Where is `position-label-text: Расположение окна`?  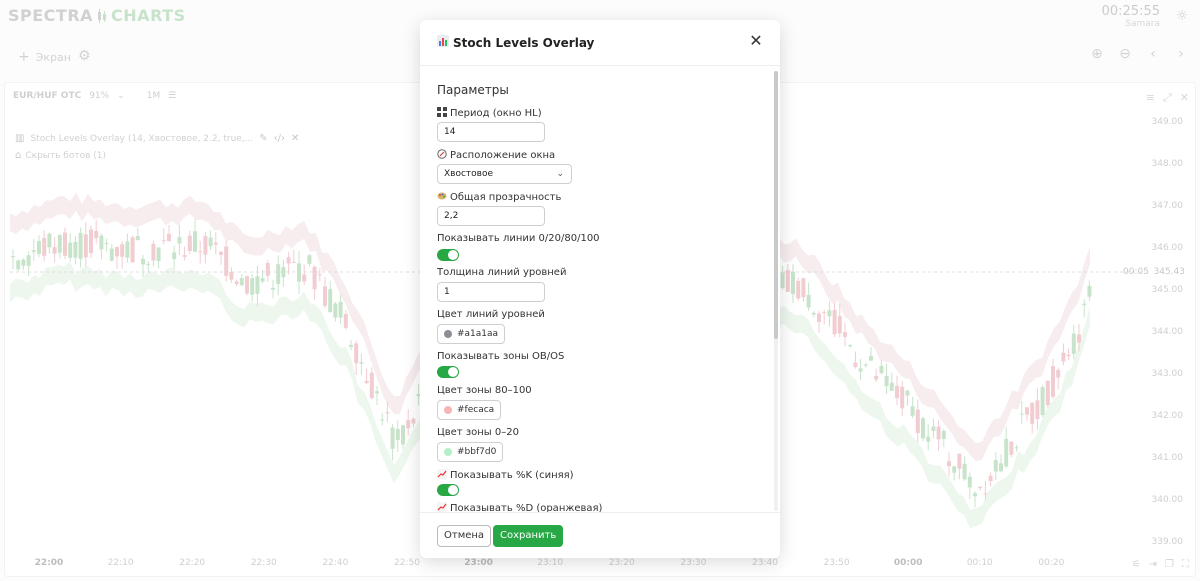
position-label-text: Расположение окна is located at coordinates (503, 155).